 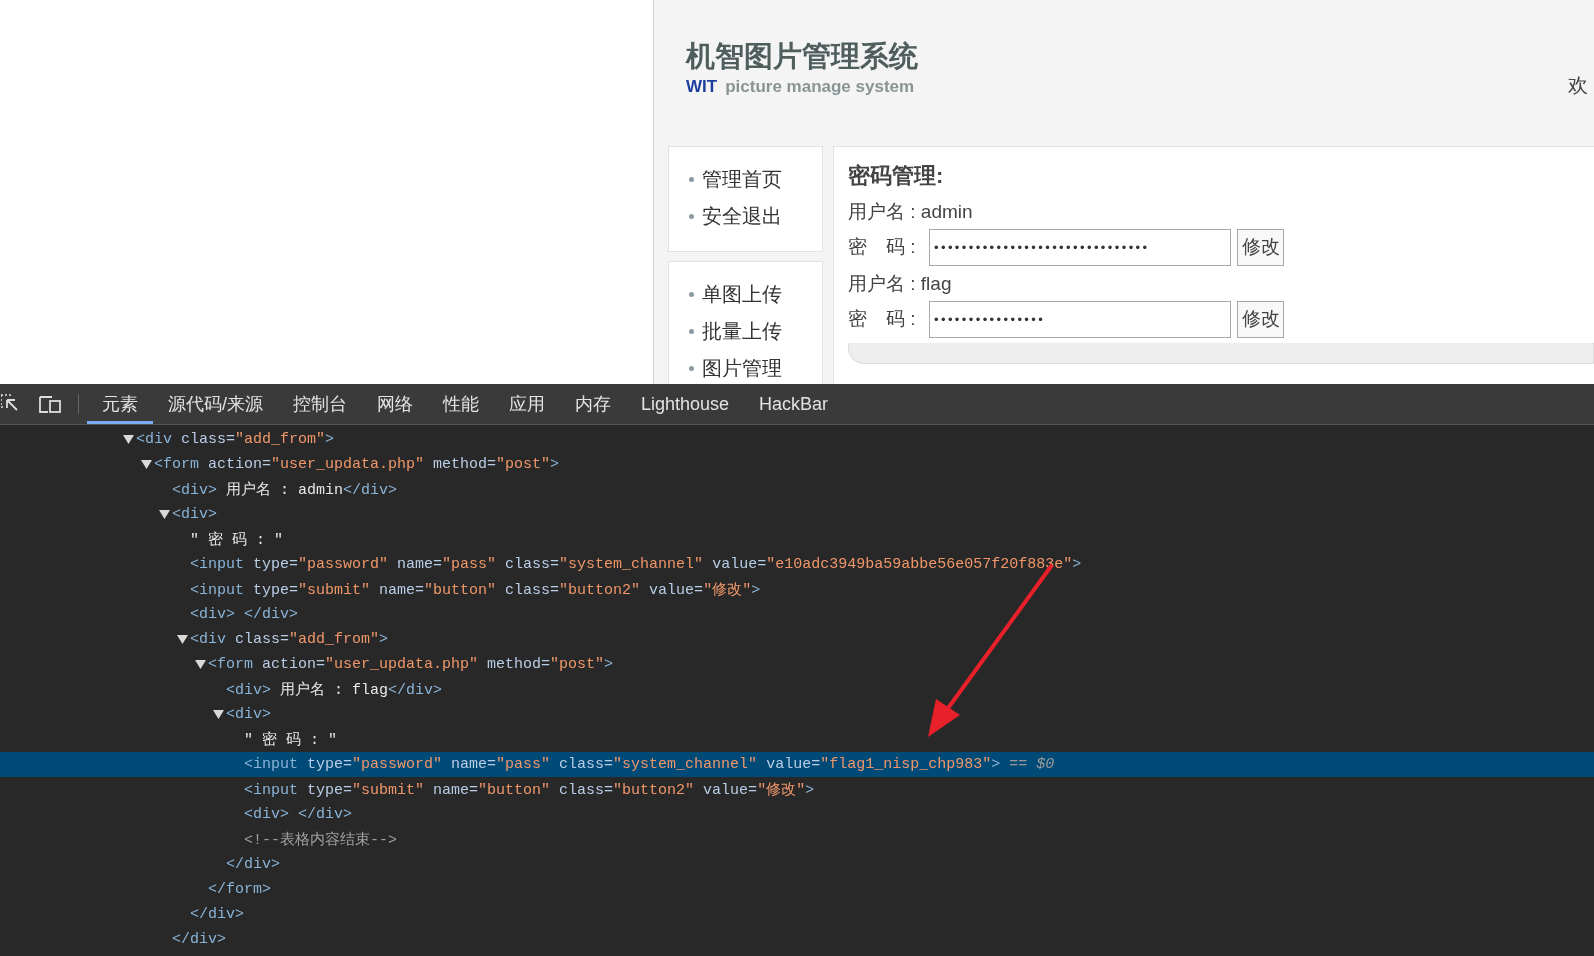 I want to click on username-text: 用户名 : flag, so click(x=900, y=284).